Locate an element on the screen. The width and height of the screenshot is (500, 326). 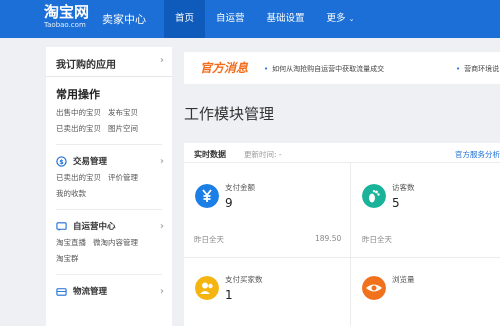
chevron-down-icon: ⌄ is located at coordinates (351, 19).